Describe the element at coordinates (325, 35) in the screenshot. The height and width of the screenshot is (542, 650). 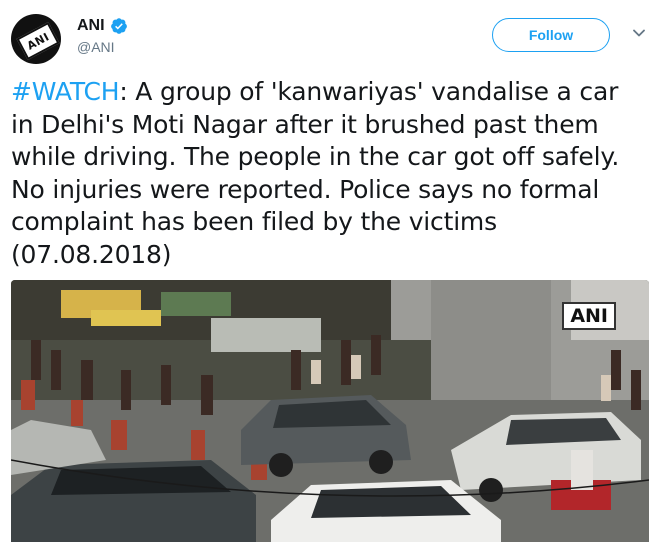
I see `tweet-header: ANI ANI @ANI Follow` at that location.